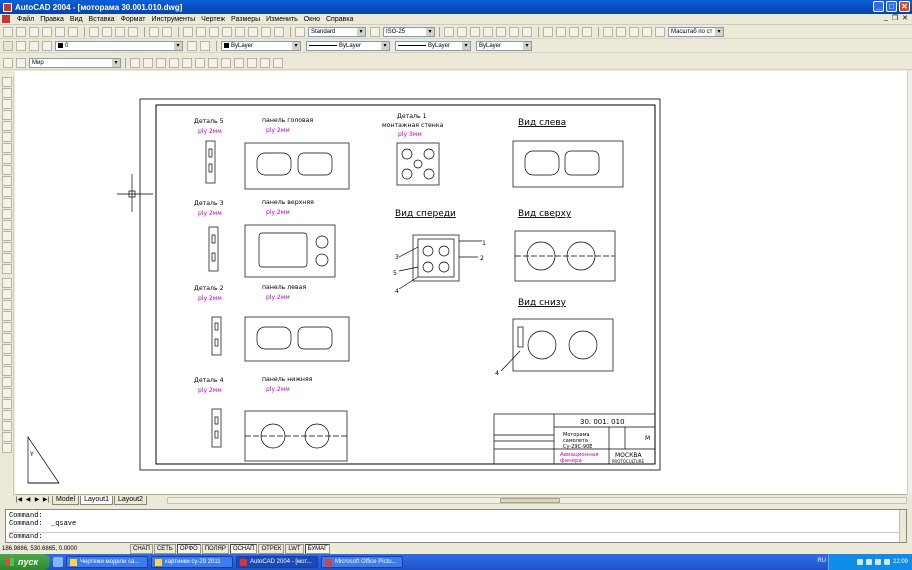 This screenshot has height=570, width=912. Describe the element at coordinates (696, 32) in the screenshot. I see `viewport-scale-select: Масштаб по ст` at that location.